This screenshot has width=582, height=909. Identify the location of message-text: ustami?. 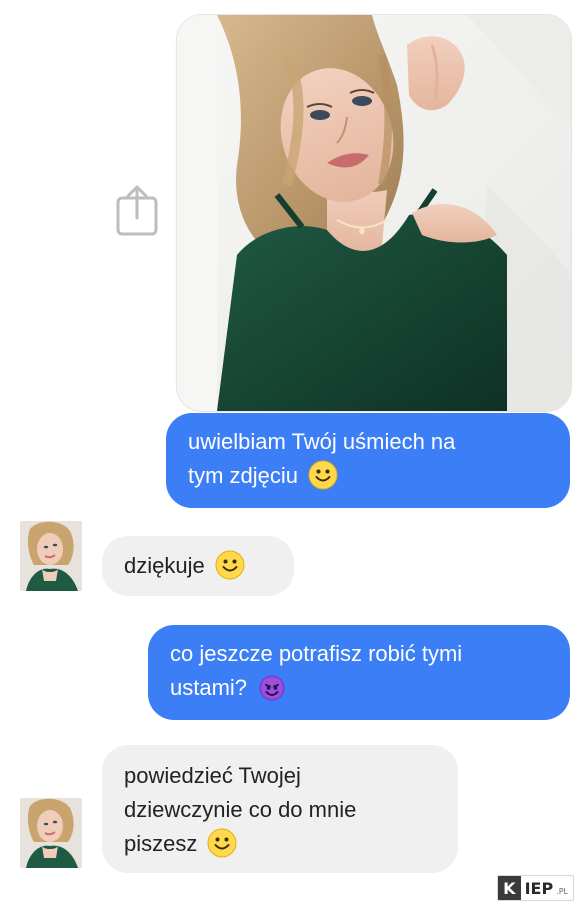
(209, 687).